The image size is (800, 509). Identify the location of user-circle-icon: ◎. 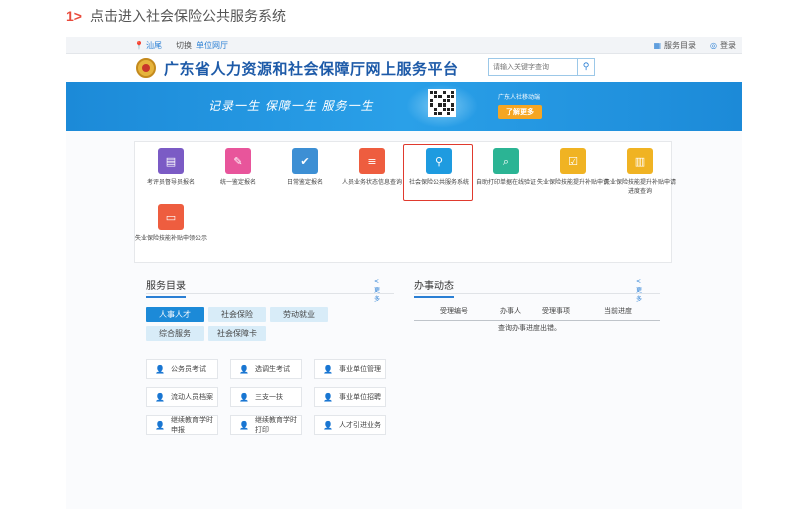
(713, 45).